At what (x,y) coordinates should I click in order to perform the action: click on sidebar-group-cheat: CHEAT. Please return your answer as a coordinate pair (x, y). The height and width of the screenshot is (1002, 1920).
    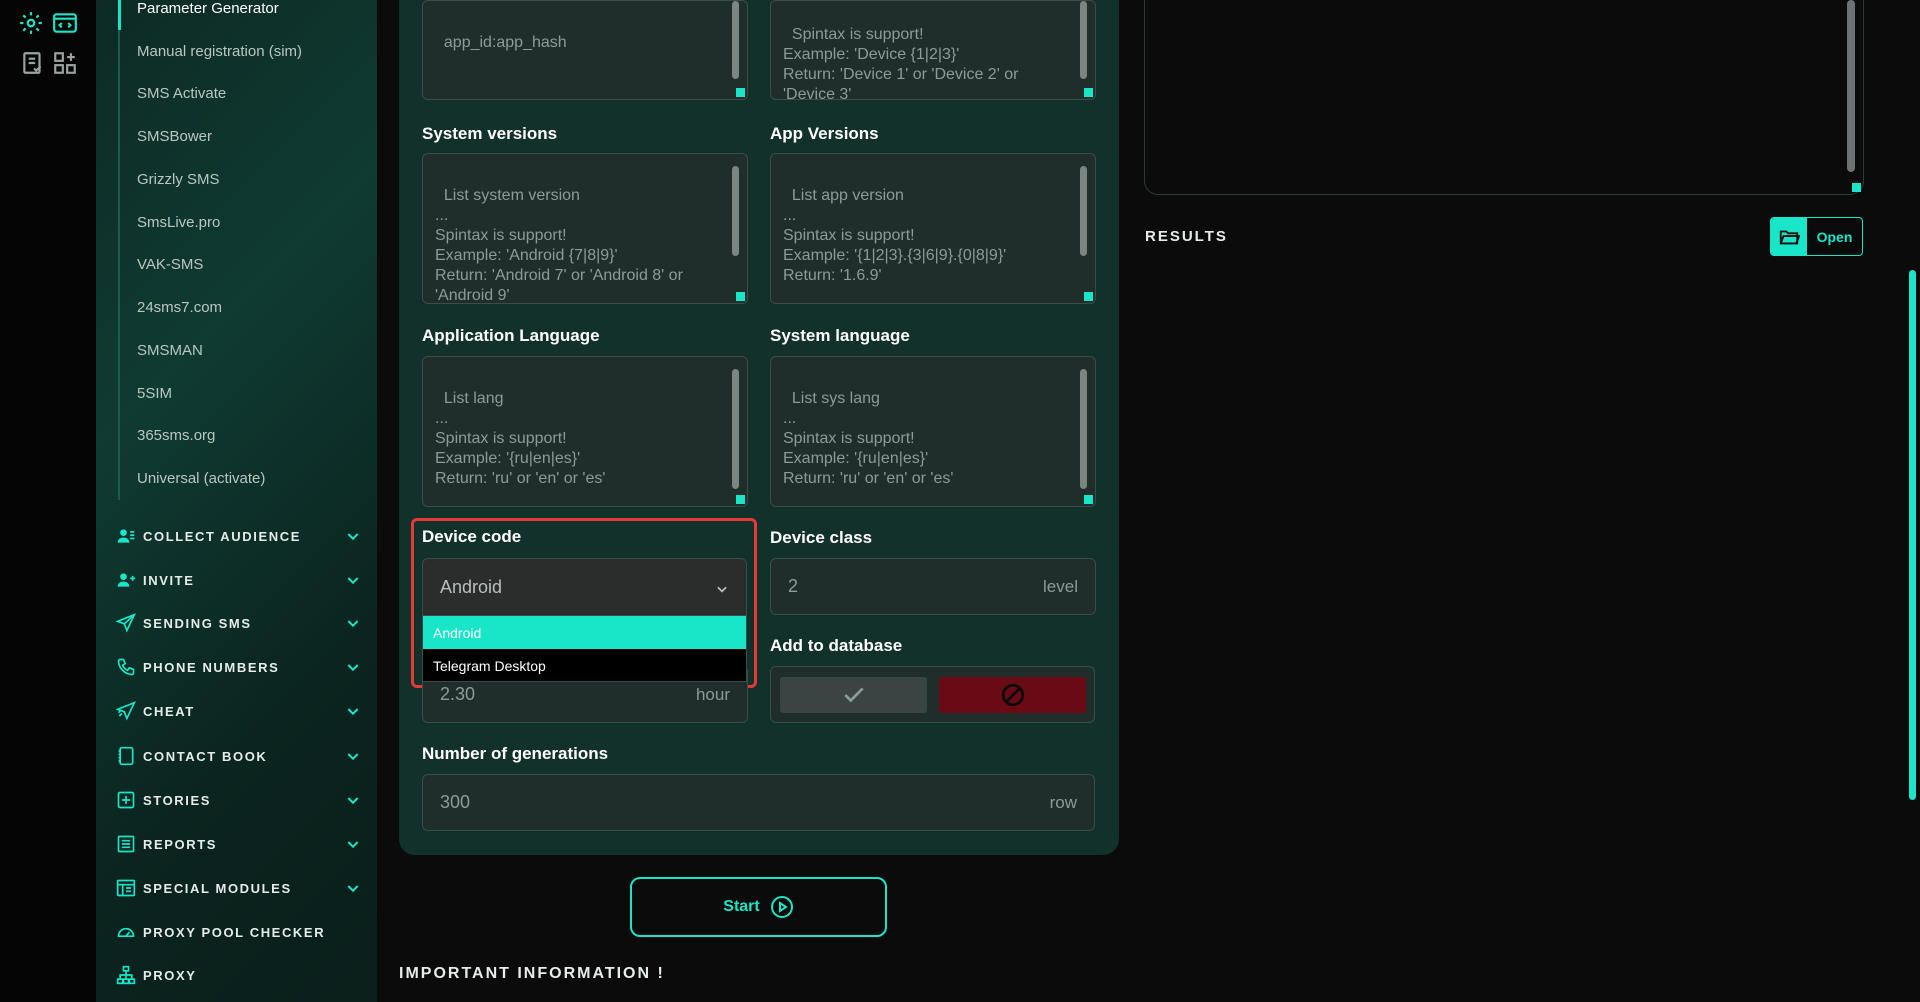
    Looking at the image, I should click on (238, 711).